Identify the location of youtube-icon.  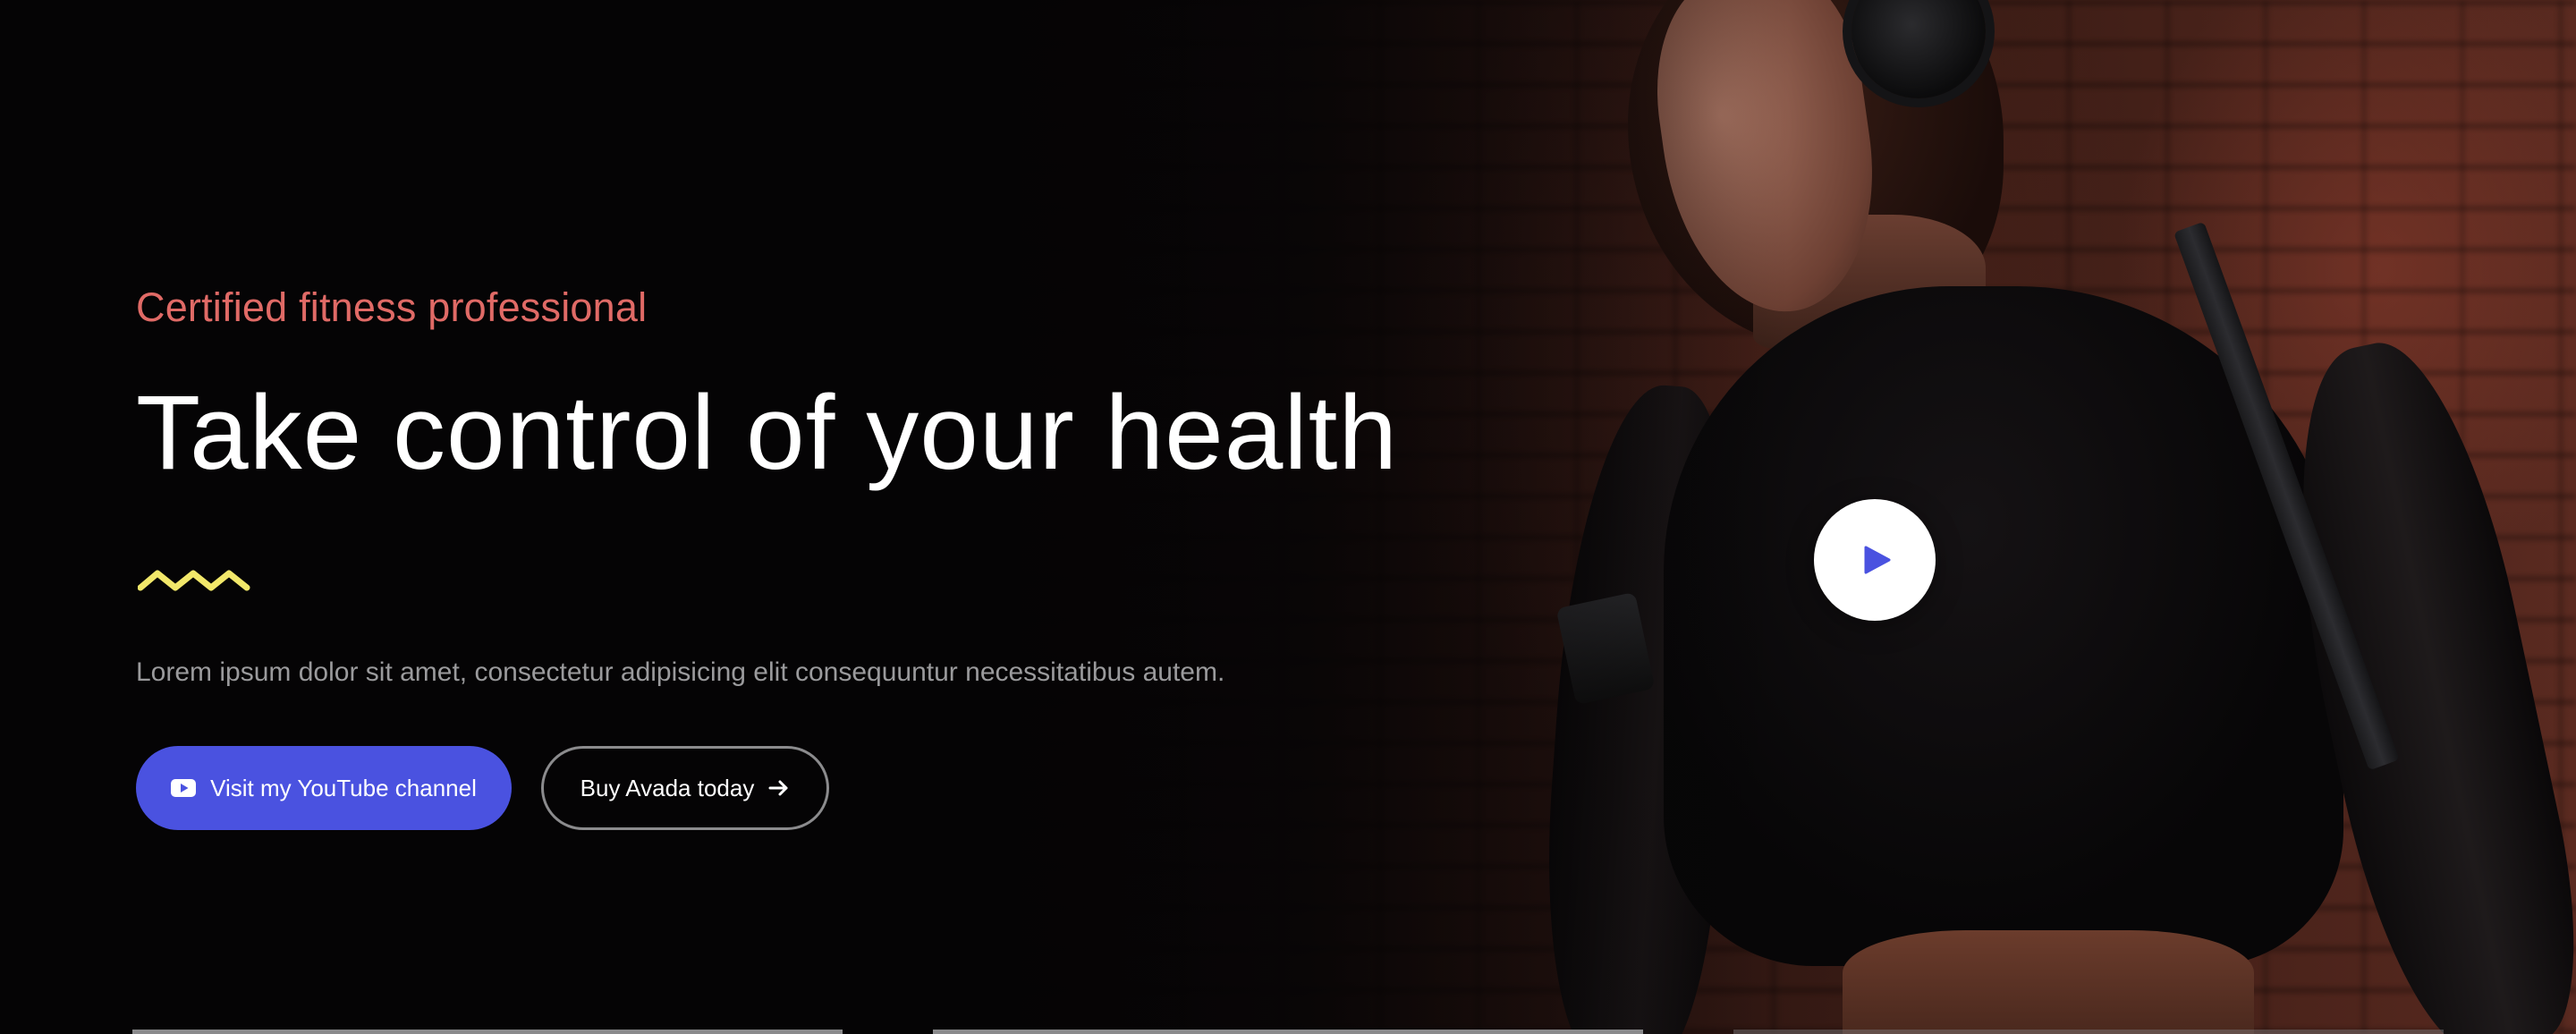
(184, 788).